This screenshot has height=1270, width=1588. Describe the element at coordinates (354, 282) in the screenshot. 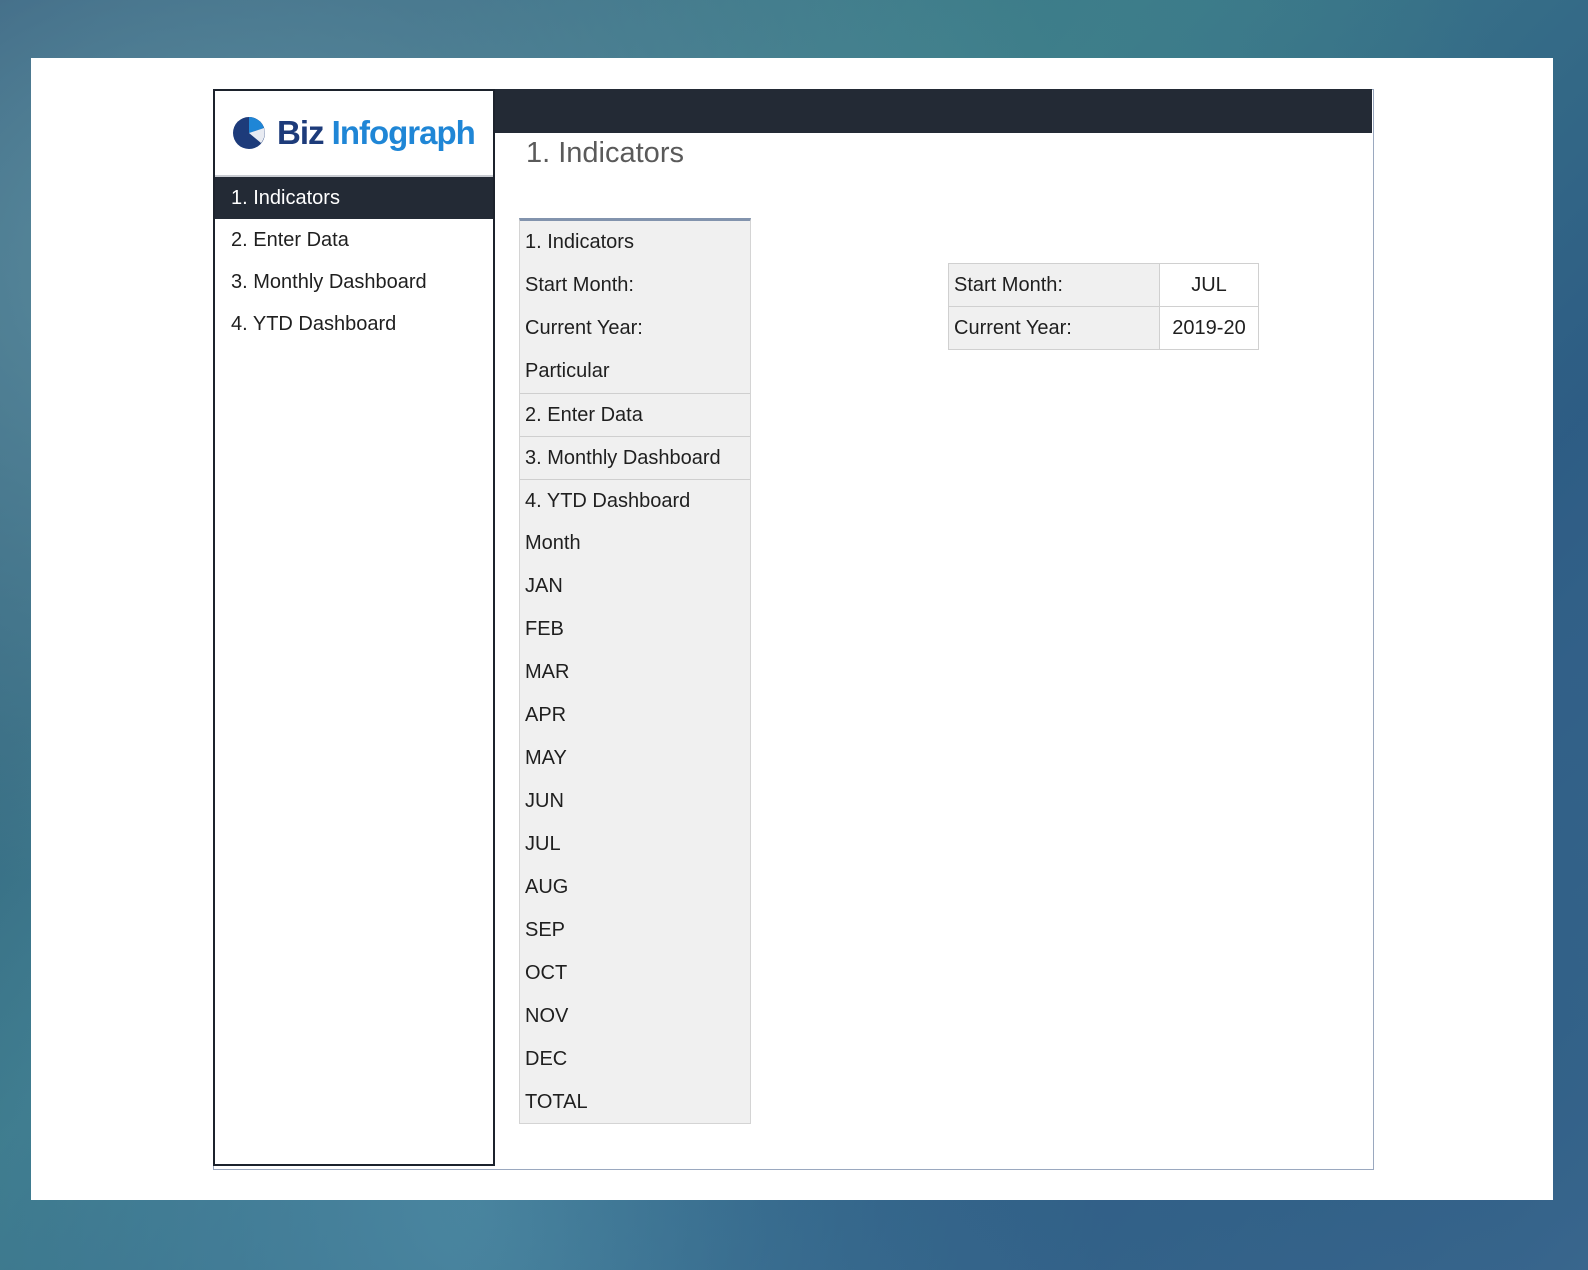

I see `sidebar-item-monthly-dashboard: 3. Monthly Dashboard` at that location.